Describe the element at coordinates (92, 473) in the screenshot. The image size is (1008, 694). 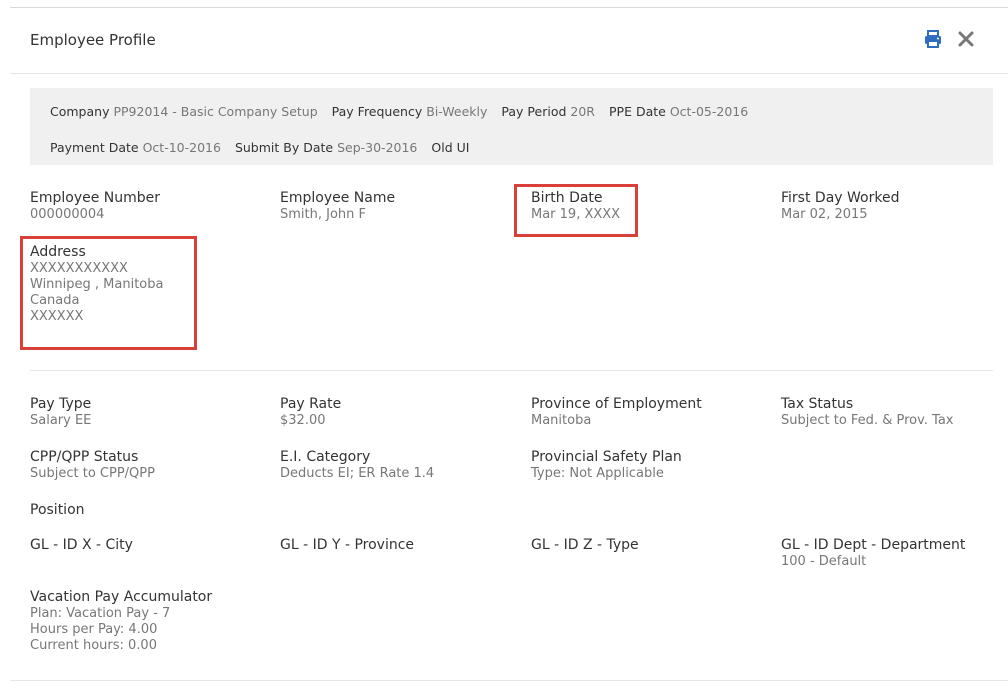
I see `cpp-status-value: Subject to CPP/QPP` at that location.